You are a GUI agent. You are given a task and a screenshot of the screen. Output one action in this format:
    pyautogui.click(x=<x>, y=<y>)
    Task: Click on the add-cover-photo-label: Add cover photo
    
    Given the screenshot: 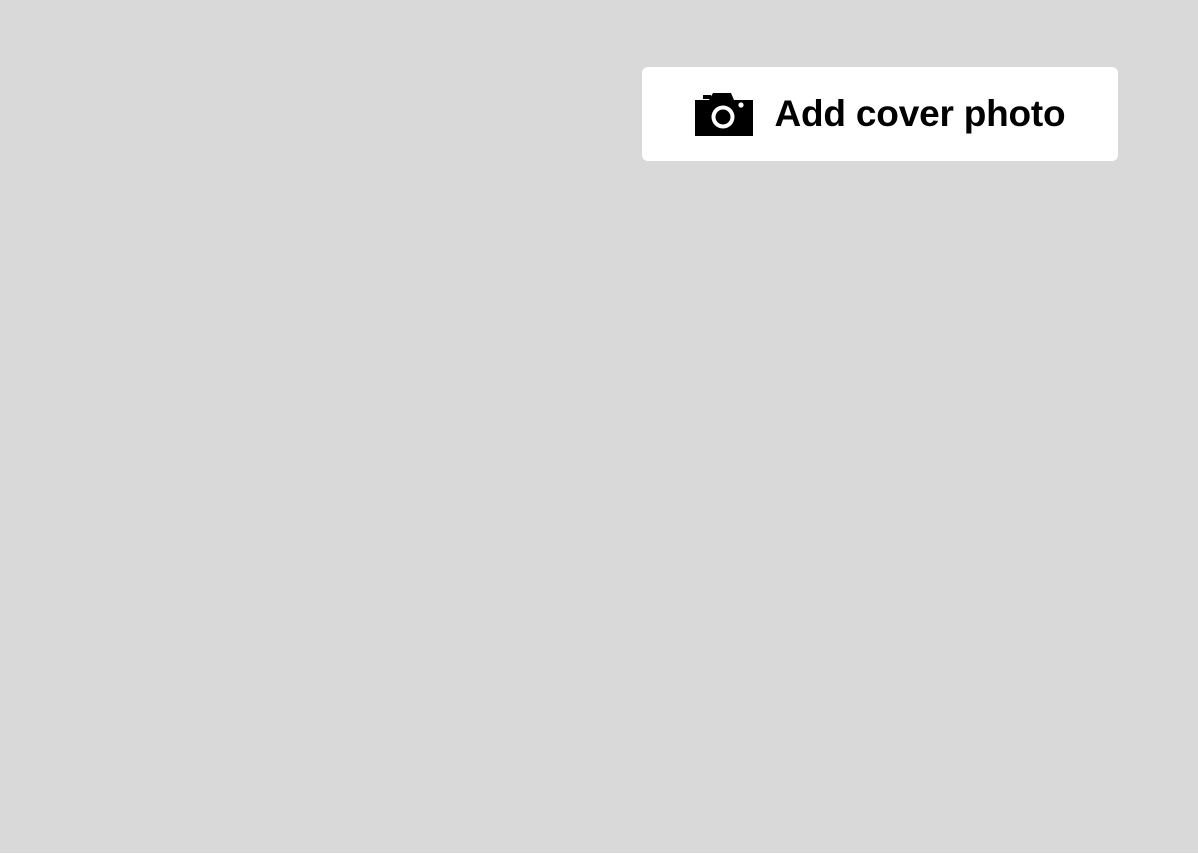 What is the action you would take?
    pyautogui.click(x=920, y=113)
    